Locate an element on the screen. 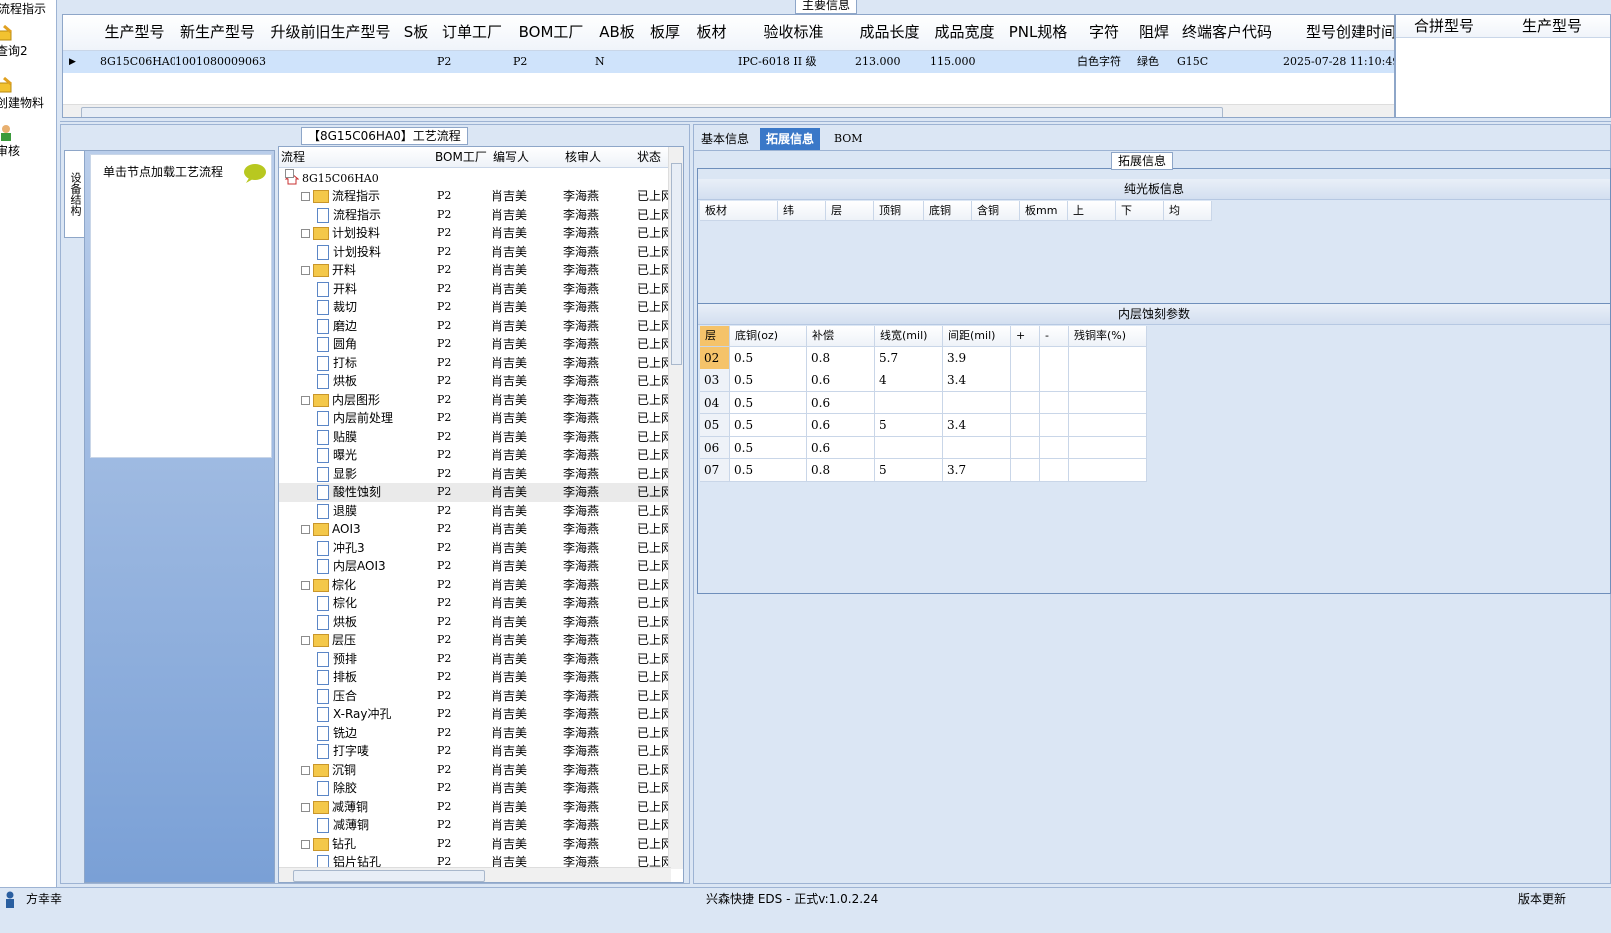  tree-node: − 计划投料 P2 肖吉美 李海燕 已上网 is located at coordinates (475, 233).